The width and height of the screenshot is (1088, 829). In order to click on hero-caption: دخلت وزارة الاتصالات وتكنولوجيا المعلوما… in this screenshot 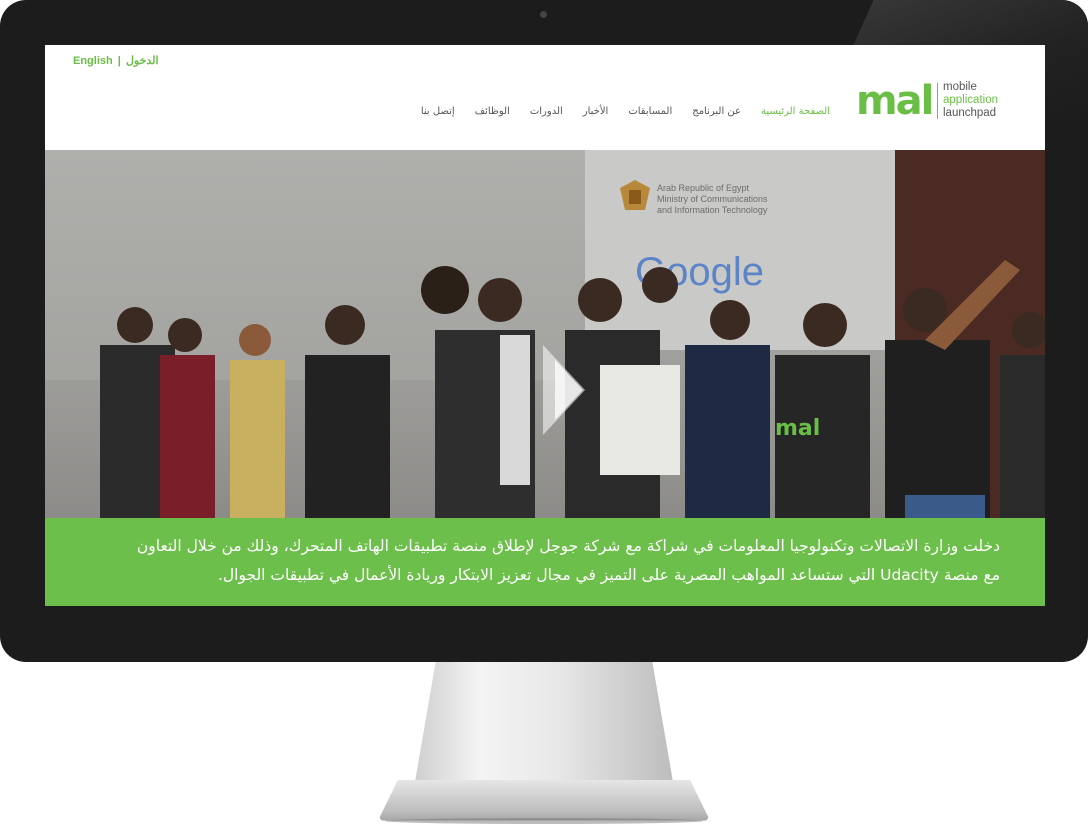, I will do `click(545, 562)`.